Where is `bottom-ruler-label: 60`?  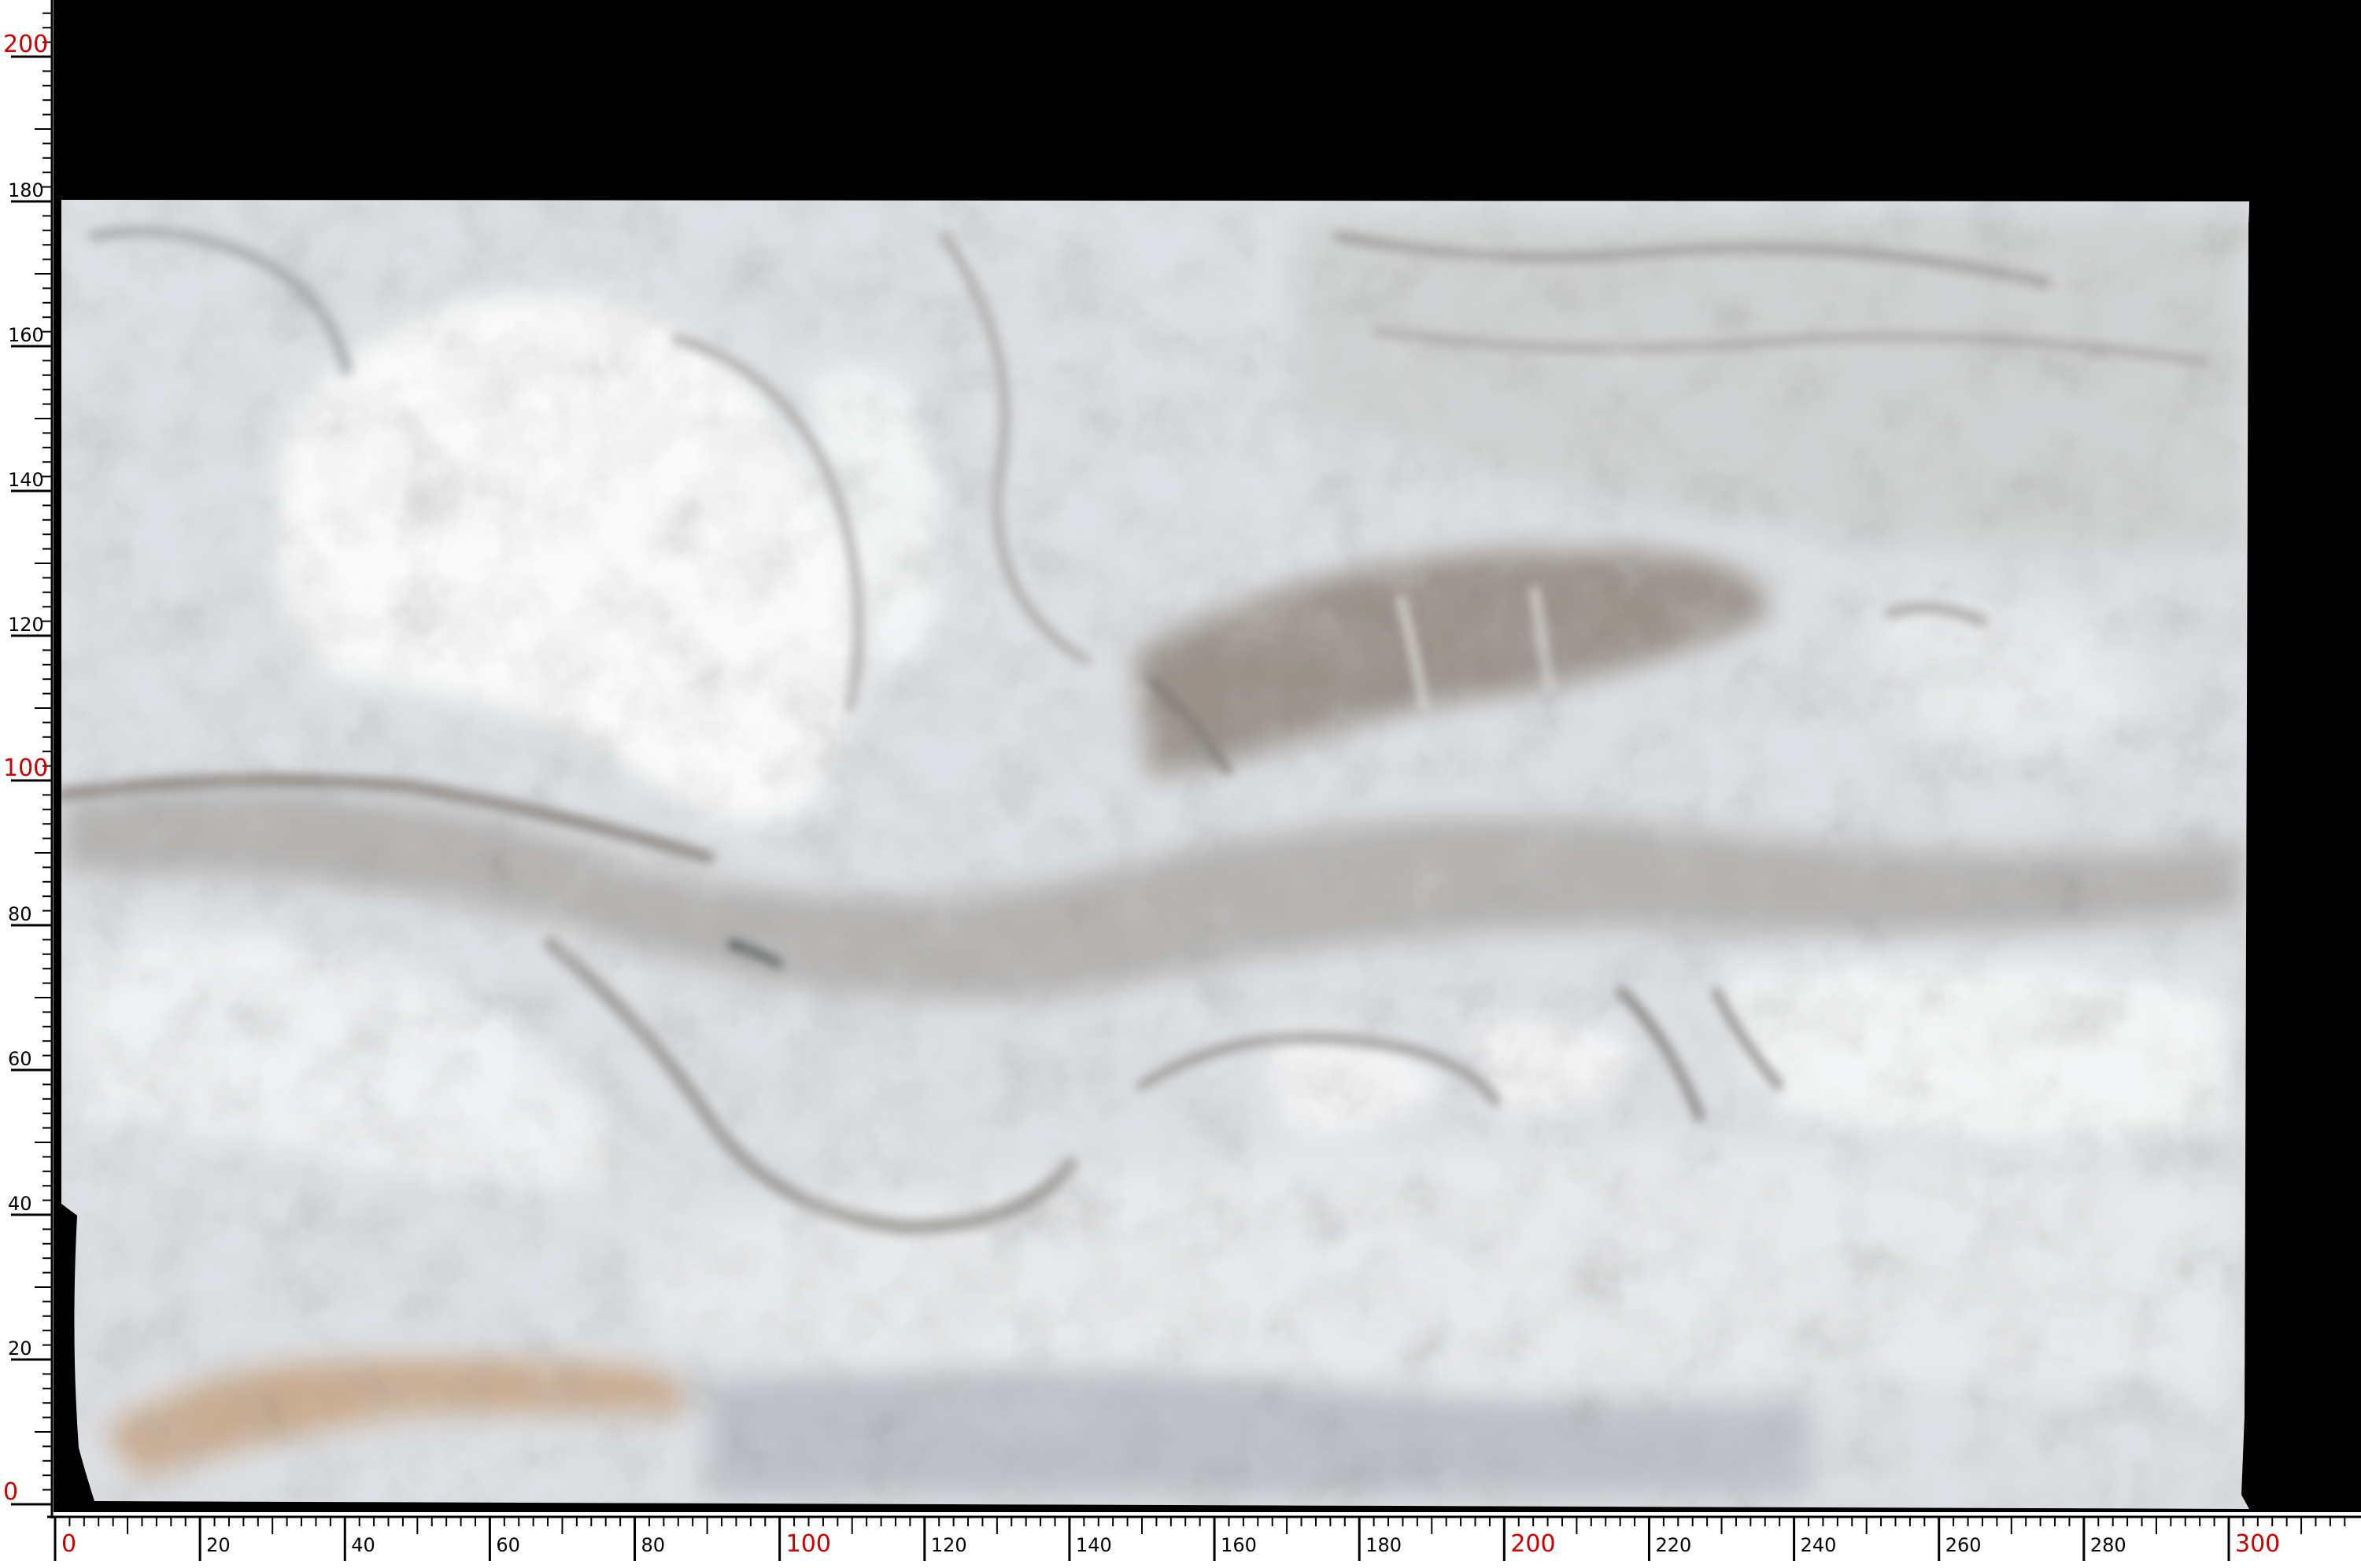 bottom-ruler-label: 60 is located at coordinates (508, 1545).